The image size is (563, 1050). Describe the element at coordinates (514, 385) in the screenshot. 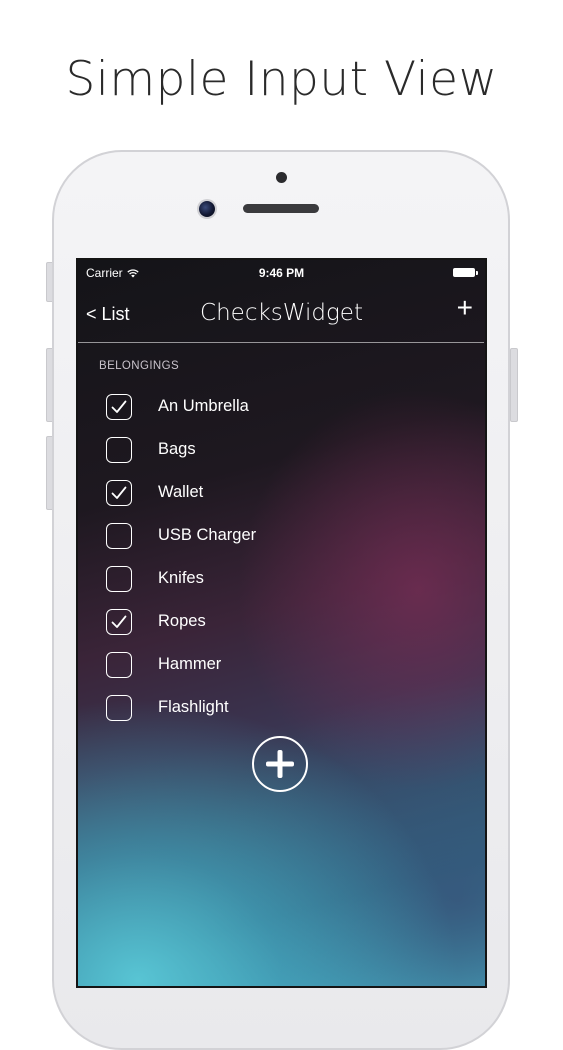

I see `power-button` at that location.